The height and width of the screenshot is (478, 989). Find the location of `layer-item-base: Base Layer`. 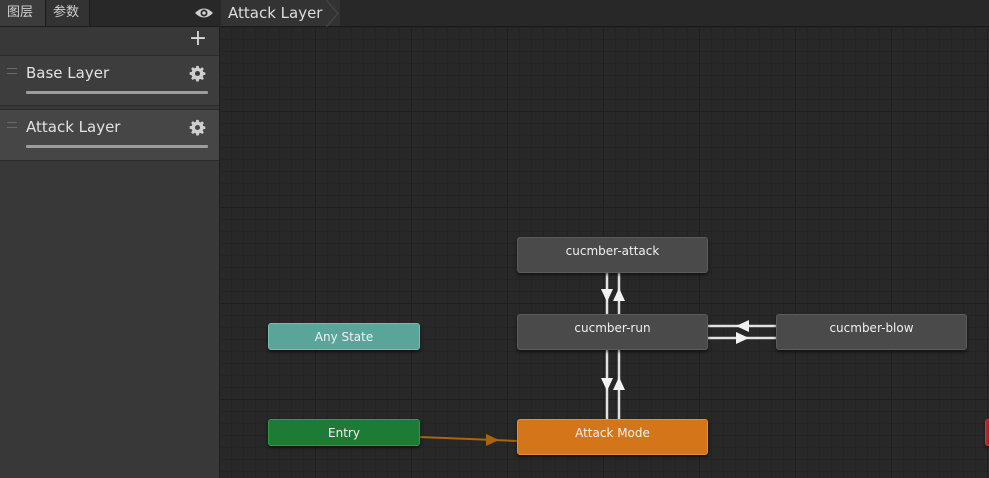

layer-item-base: Base Layer is located at coordinates (109, 80).